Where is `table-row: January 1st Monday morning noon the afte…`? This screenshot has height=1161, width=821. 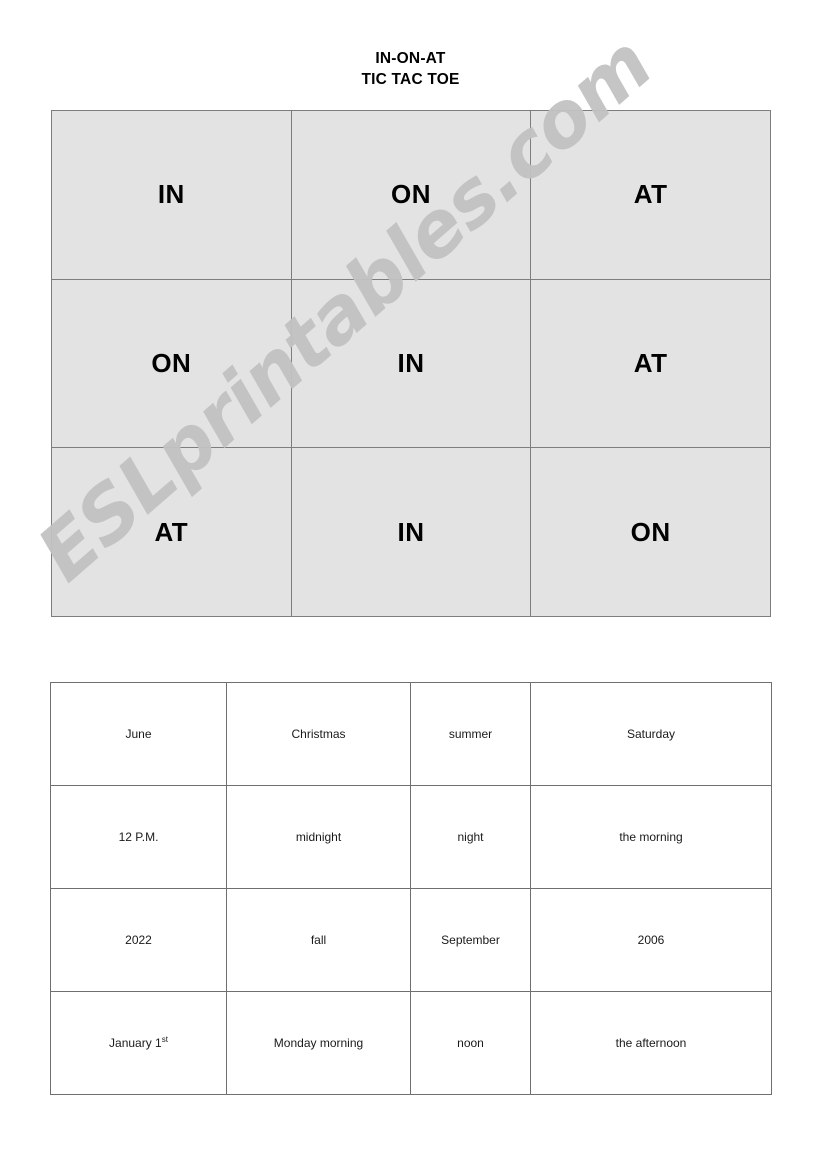 table-row: January 1st Monday morning noon the afte… is located at coordinates (411, 1043).